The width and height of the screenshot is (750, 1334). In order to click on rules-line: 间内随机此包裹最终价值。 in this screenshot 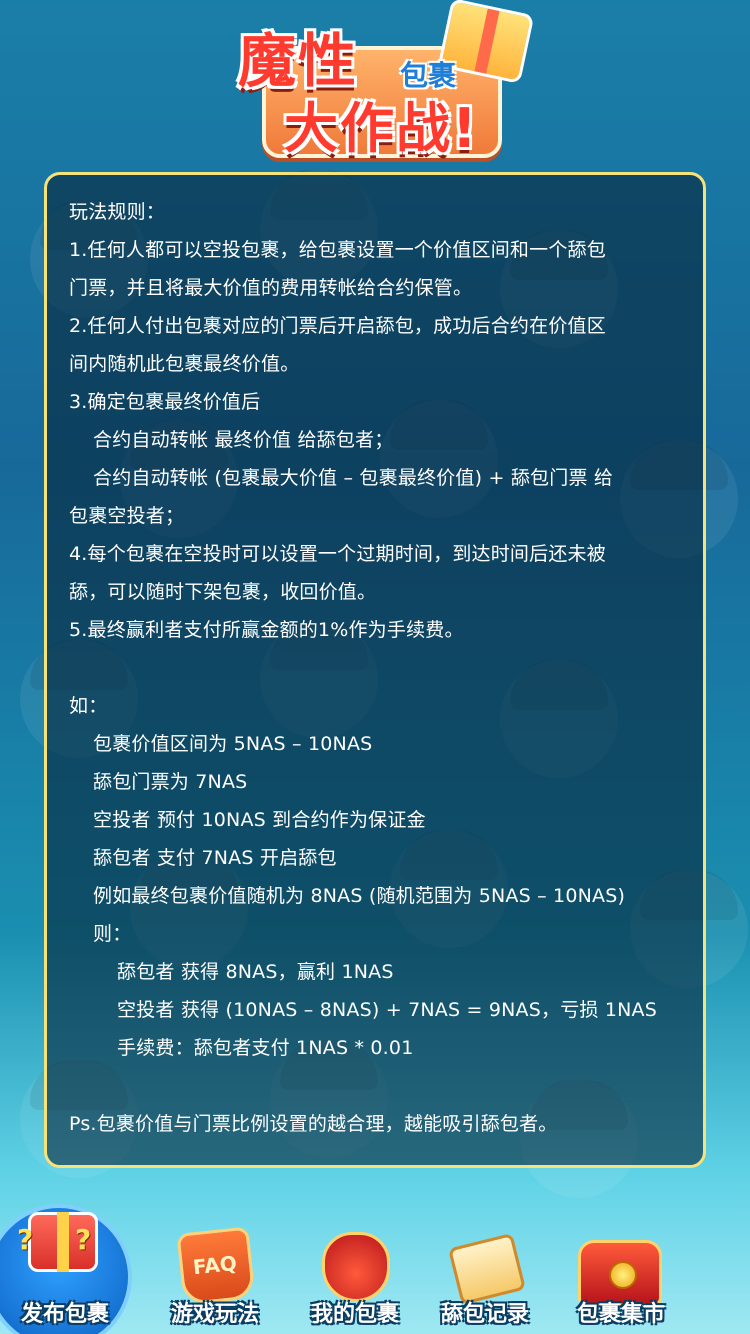, I will do `click(184, 364)`.